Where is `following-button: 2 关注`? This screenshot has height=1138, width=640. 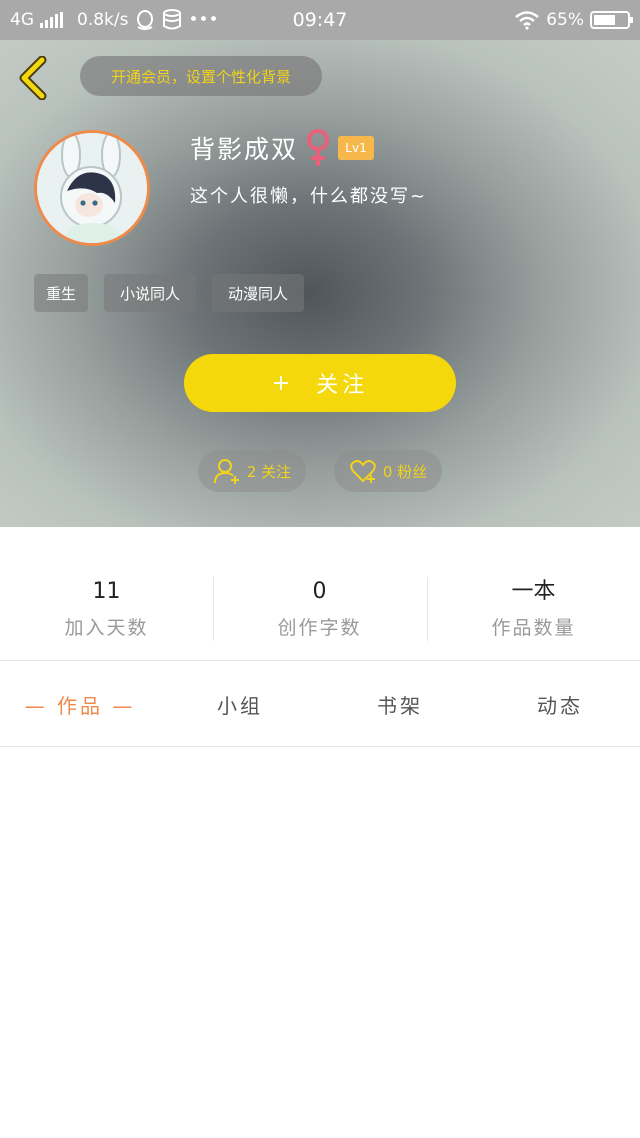
following-button: 2 关注 is located at coordinates (252, 471).